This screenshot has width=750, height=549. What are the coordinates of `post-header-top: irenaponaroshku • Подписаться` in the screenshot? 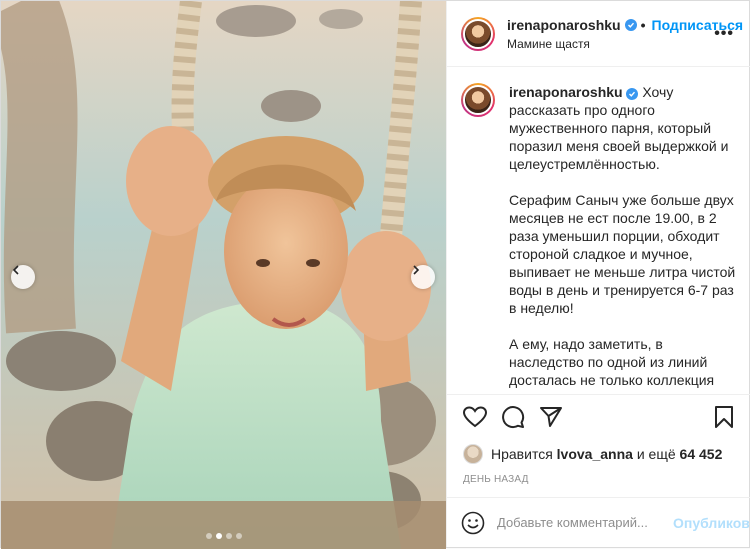 It's located at (625, 25).